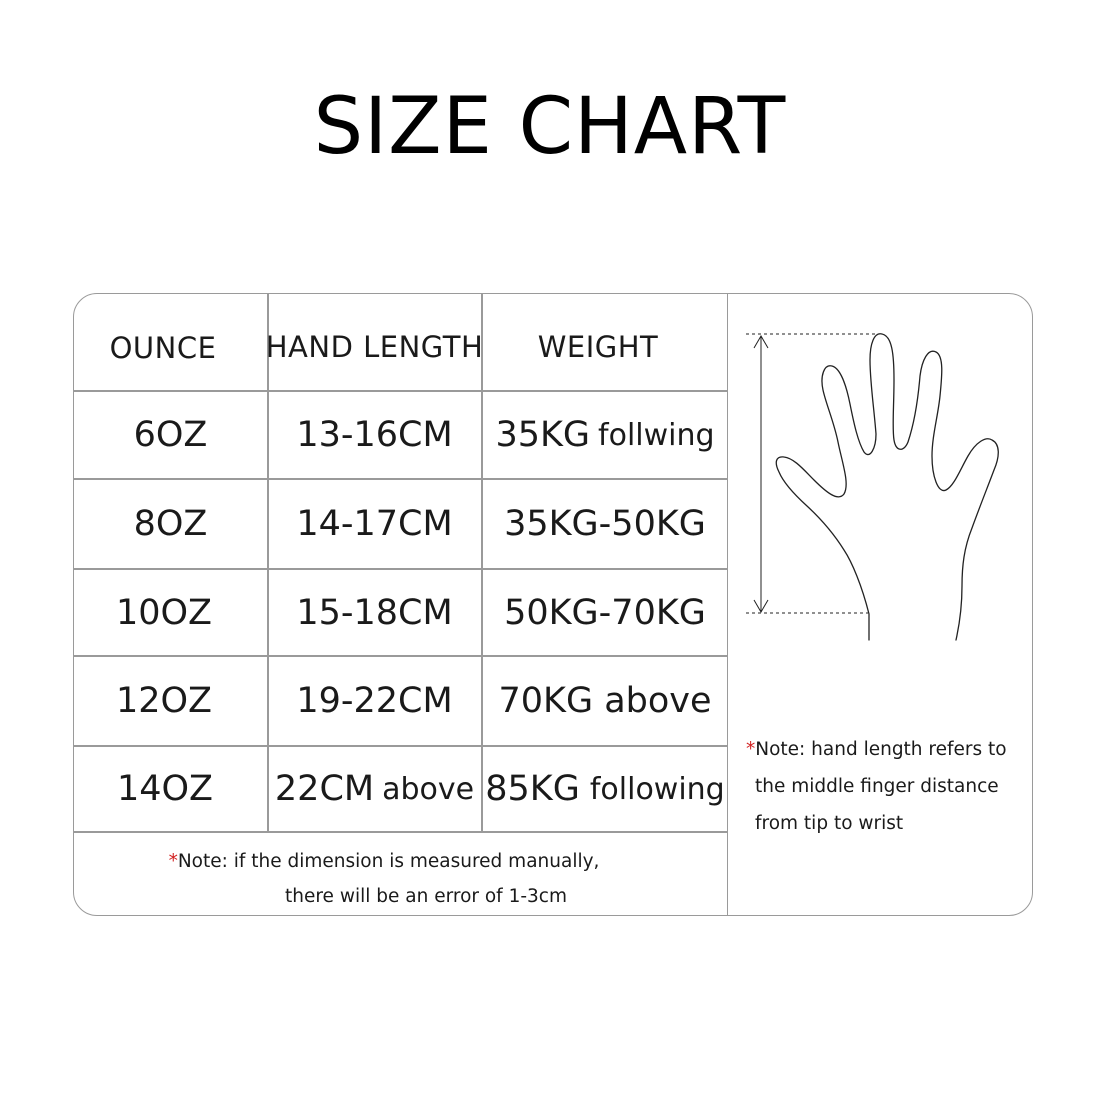  What do you see at coordinates (656, 435) in the screenshot?
I see `weight-suffix: follwing` at bounding box center [656, 435].